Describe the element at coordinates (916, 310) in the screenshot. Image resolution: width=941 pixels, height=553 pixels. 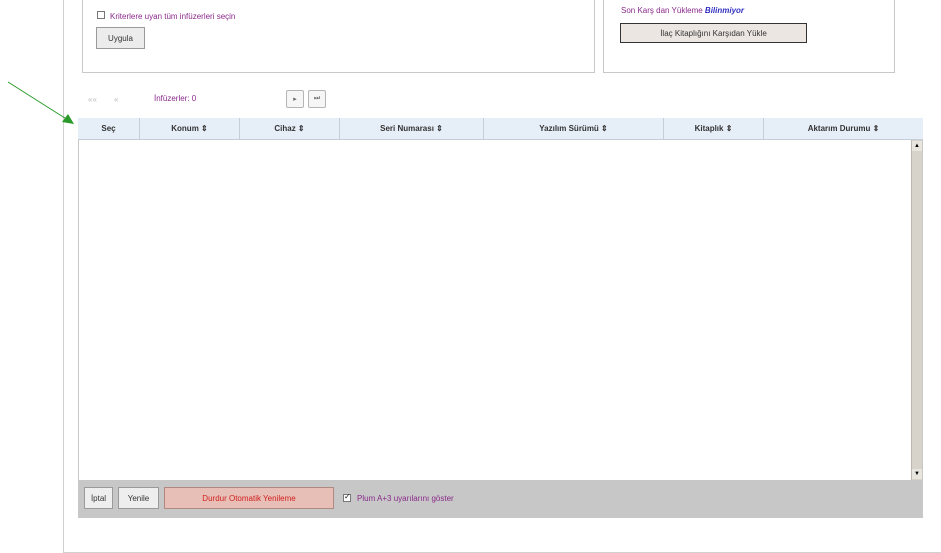
I see `vertical-scrollbar: ▲ ▼` at that location.